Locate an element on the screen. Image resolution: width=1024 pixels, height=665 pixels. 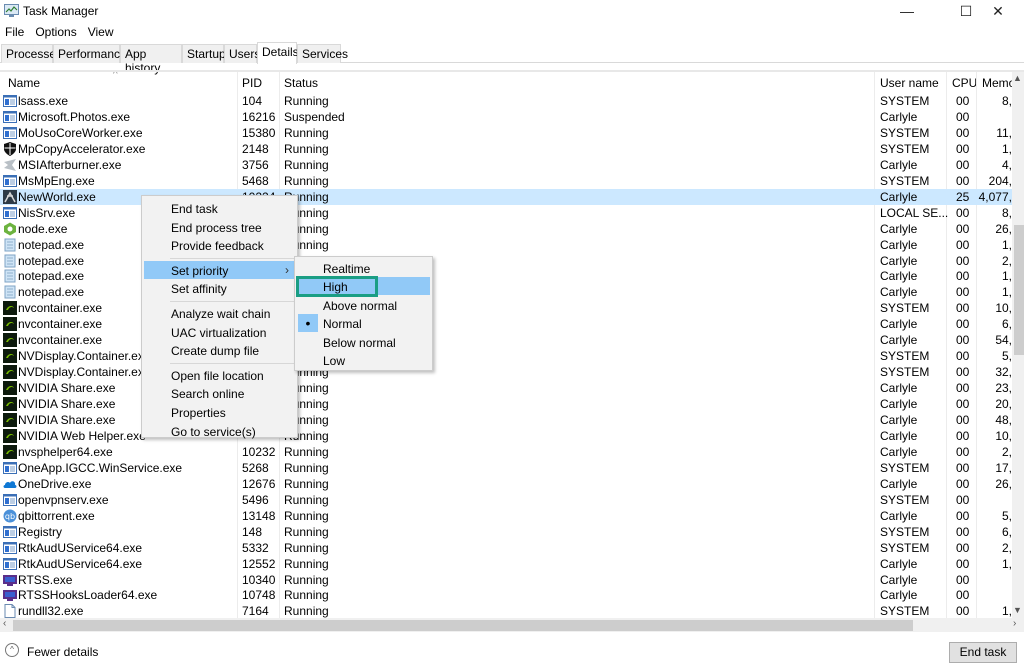
close-button: ✕ is located at coordinates (998, 11).